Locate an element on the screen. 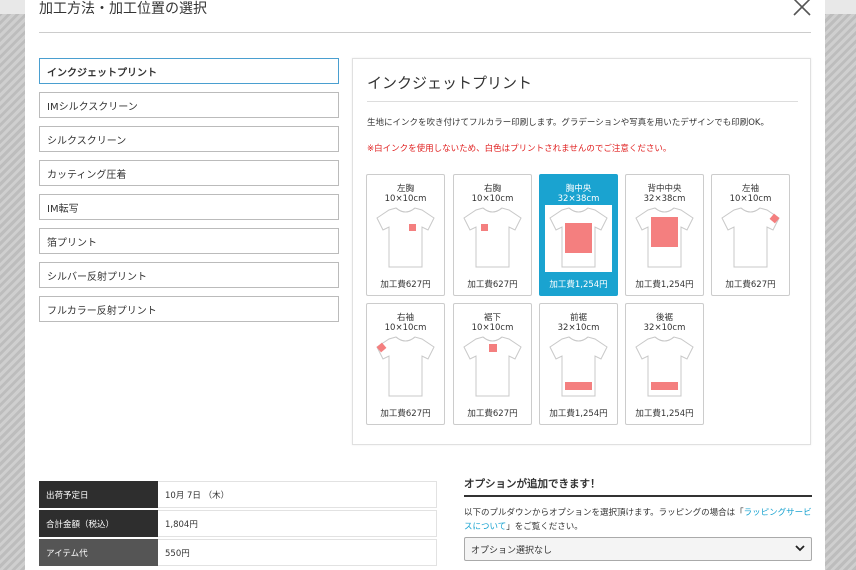  position-card-left-chest: 左胸 10×10cm 加工費627円 is located at coordinates (405, 235).